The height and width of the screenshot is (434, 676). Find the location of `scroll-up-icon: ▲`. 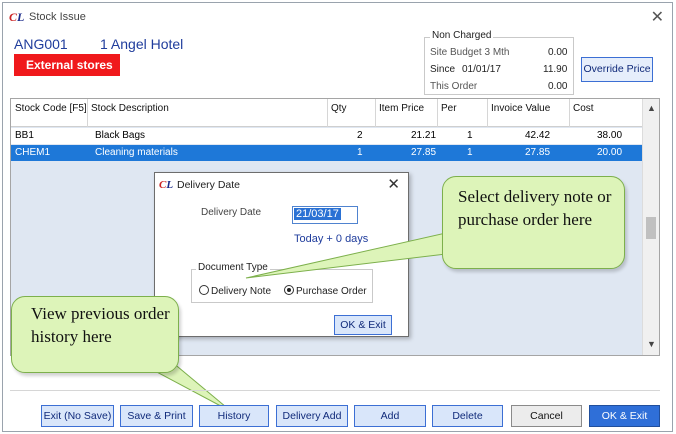

scroll-up-icon: ▲ is located at coordinates (651, 108).